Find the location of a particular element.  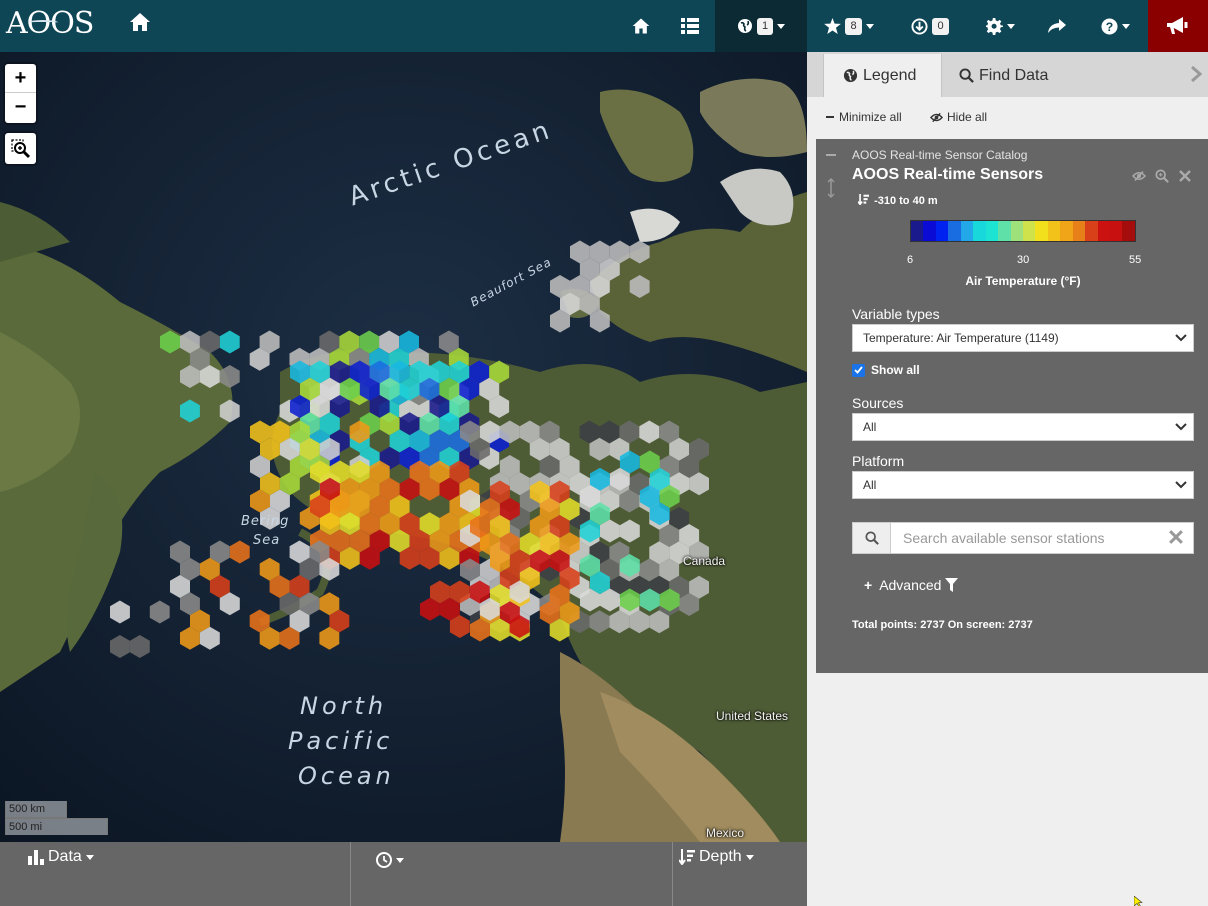

toolbar-divider is located at coordinates (672, 874).